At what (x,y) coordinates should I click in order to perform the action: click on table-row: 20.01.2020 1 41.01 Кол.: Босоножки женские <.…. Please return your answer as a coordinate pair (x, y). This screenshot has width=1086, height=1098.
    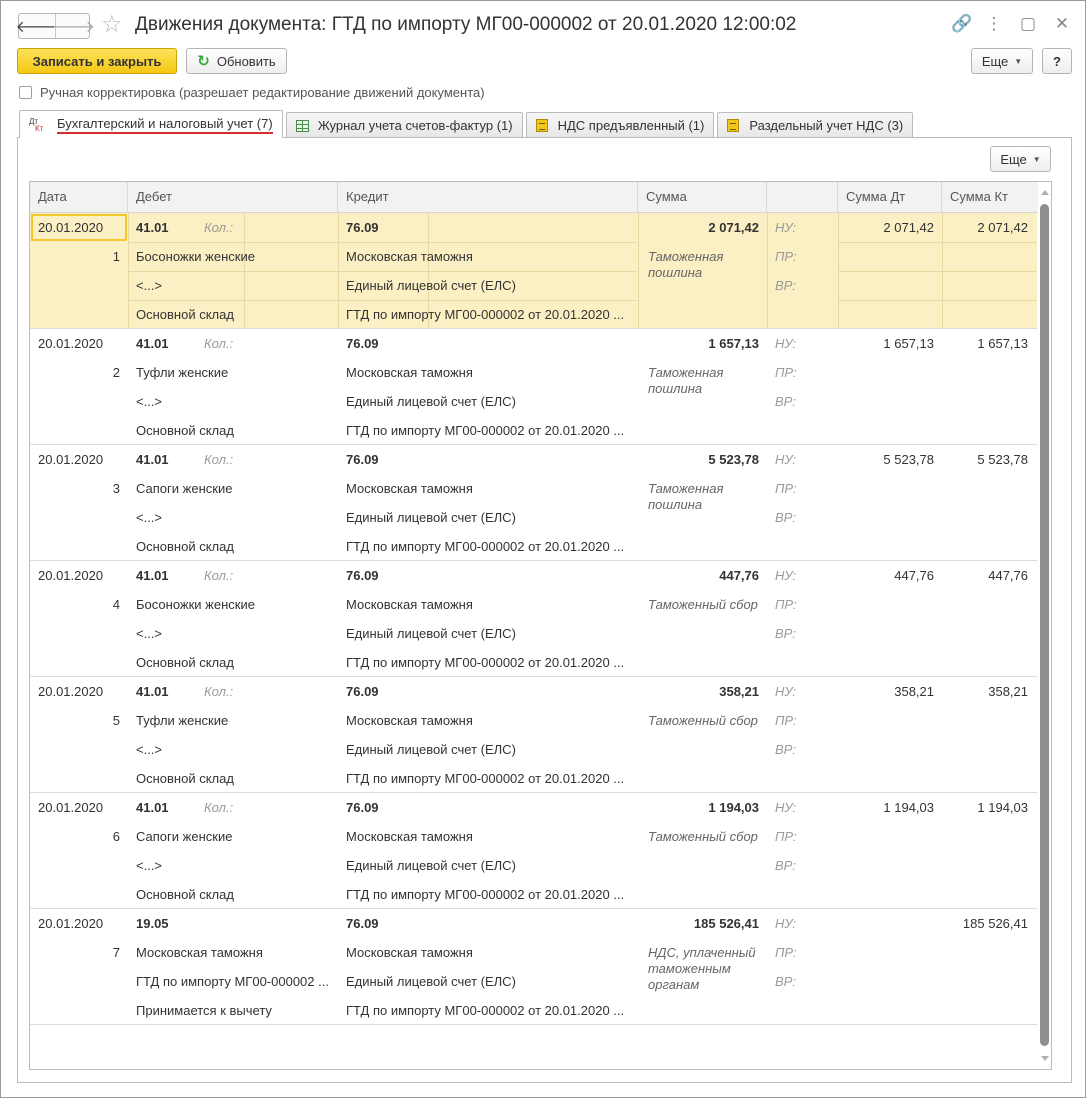
    Looking at the image, I should click on (533, 271).